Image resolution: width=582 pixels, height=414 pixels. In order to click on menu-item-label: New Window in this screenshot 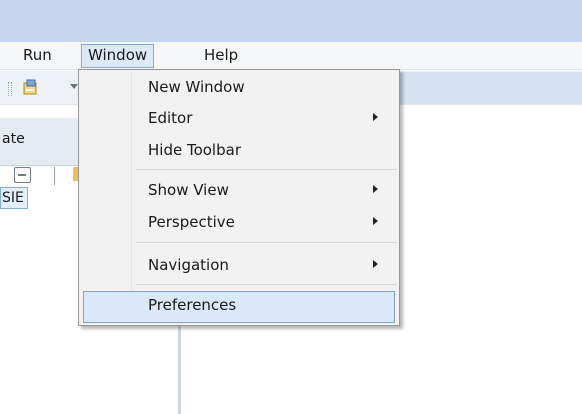, I will do `click(196, 87)`.